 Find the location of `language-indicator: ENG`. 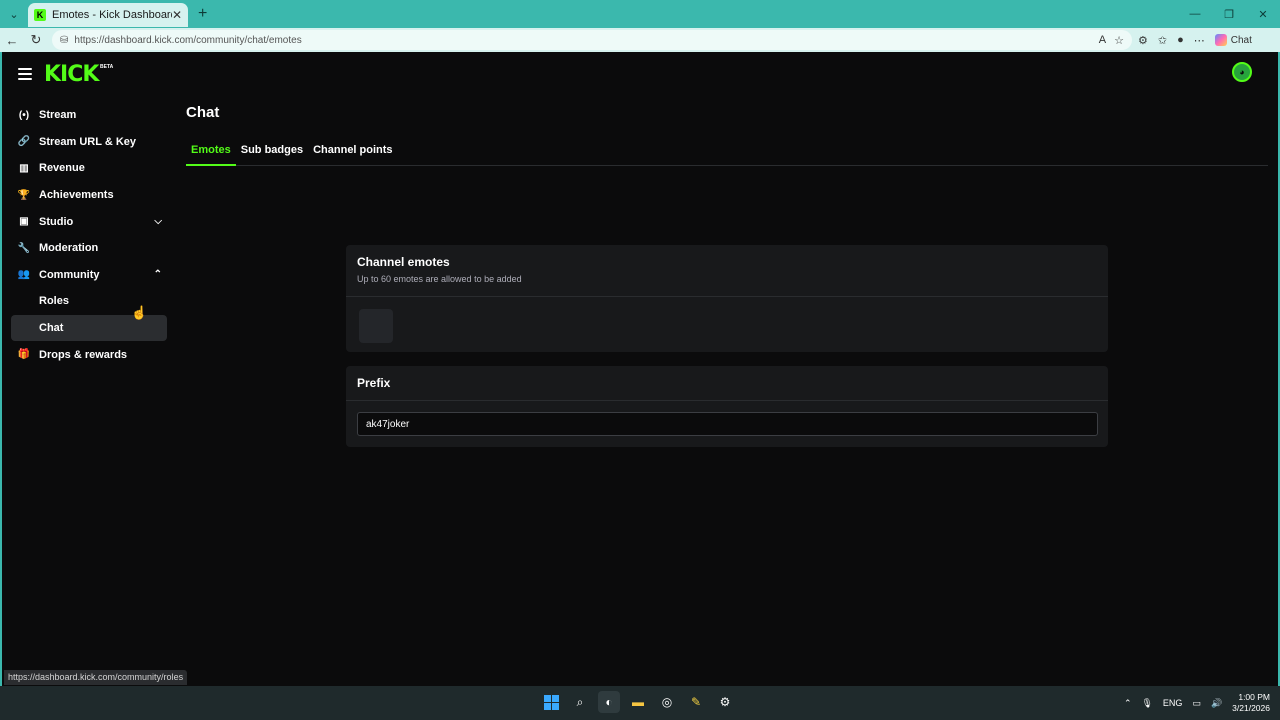

language-indicator: ENG is located at coordinates (1173, 703).